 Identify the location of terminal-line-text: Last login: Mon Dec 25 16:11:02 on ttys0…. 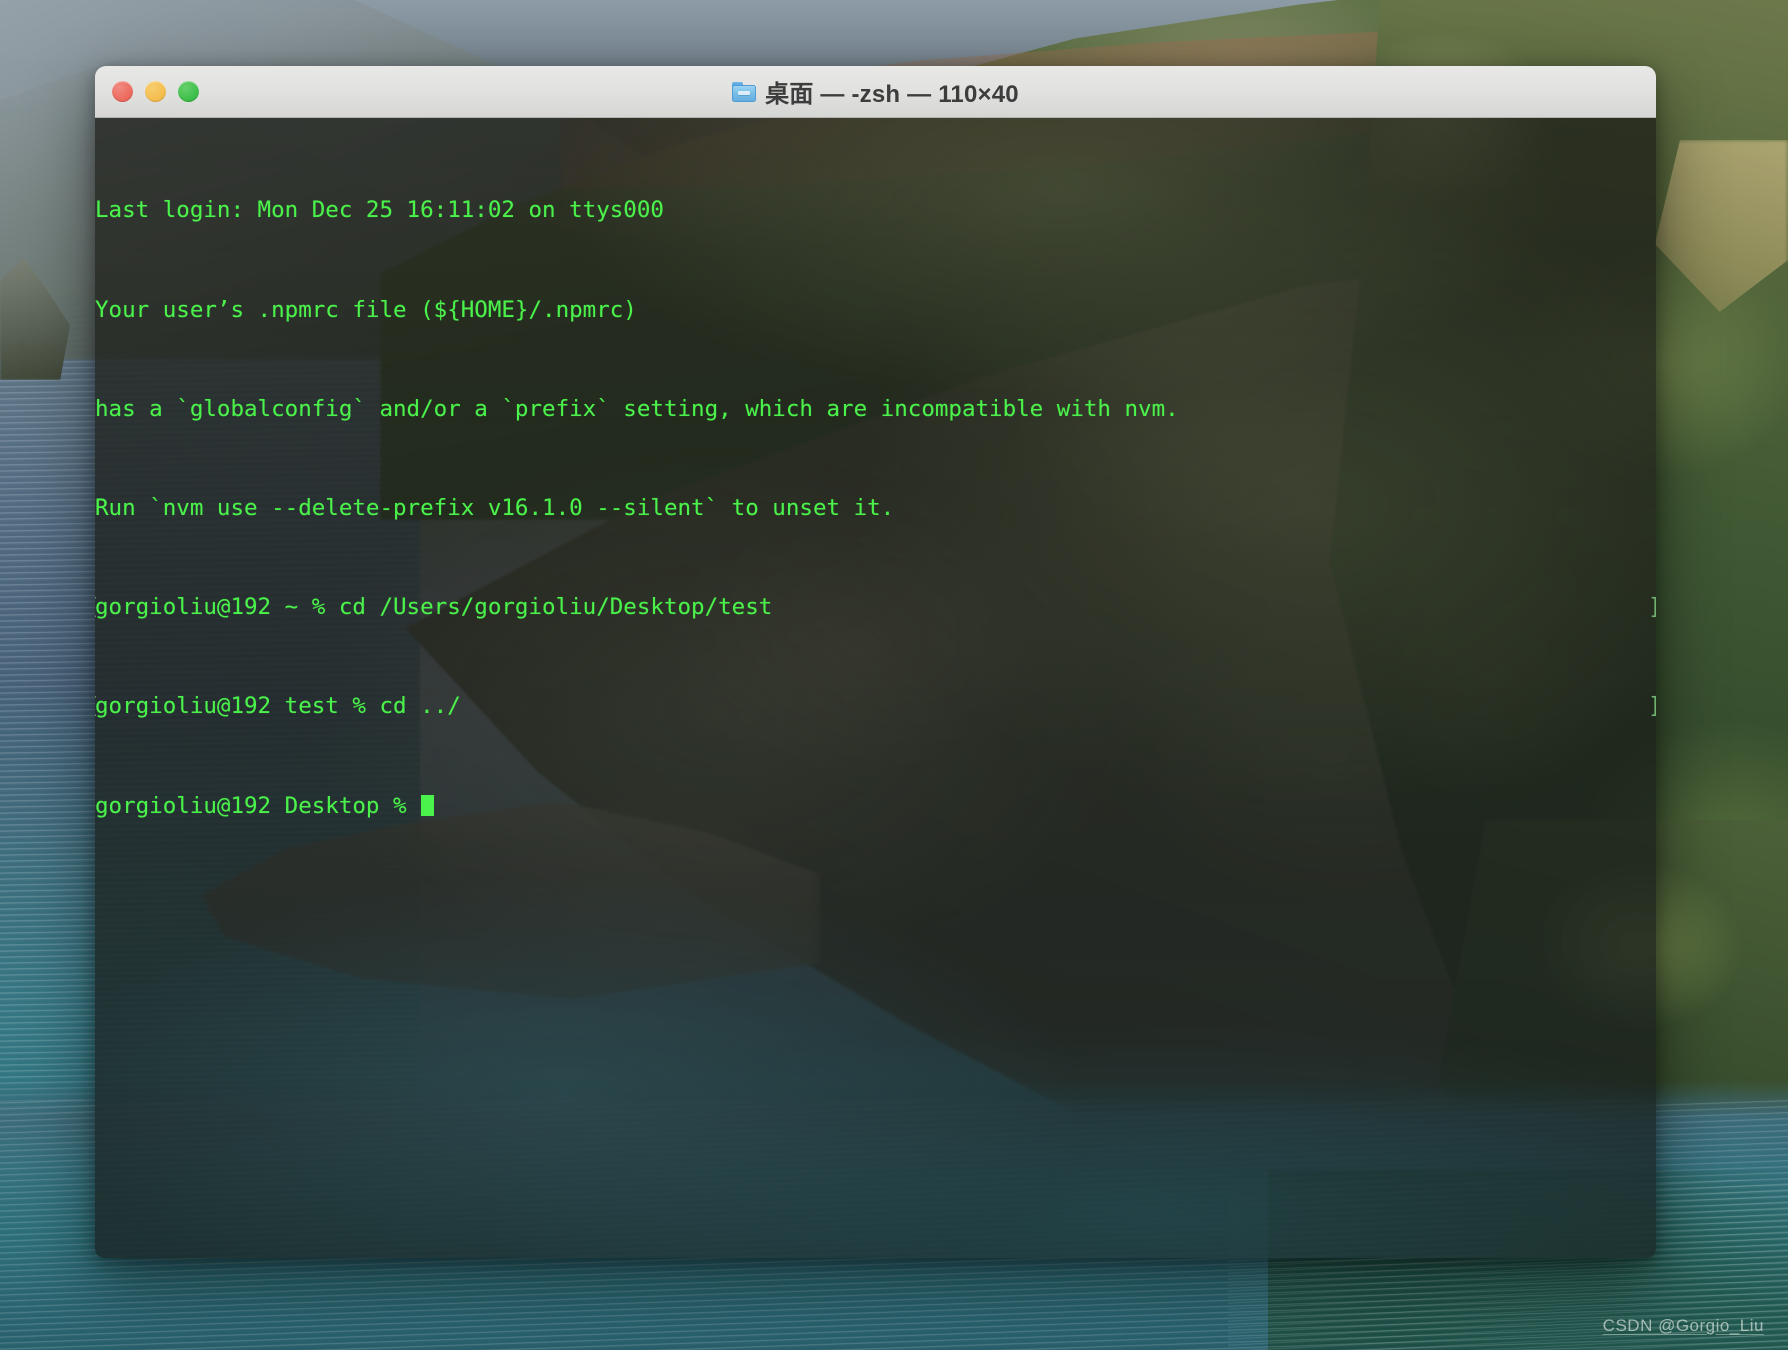
(379, 210).